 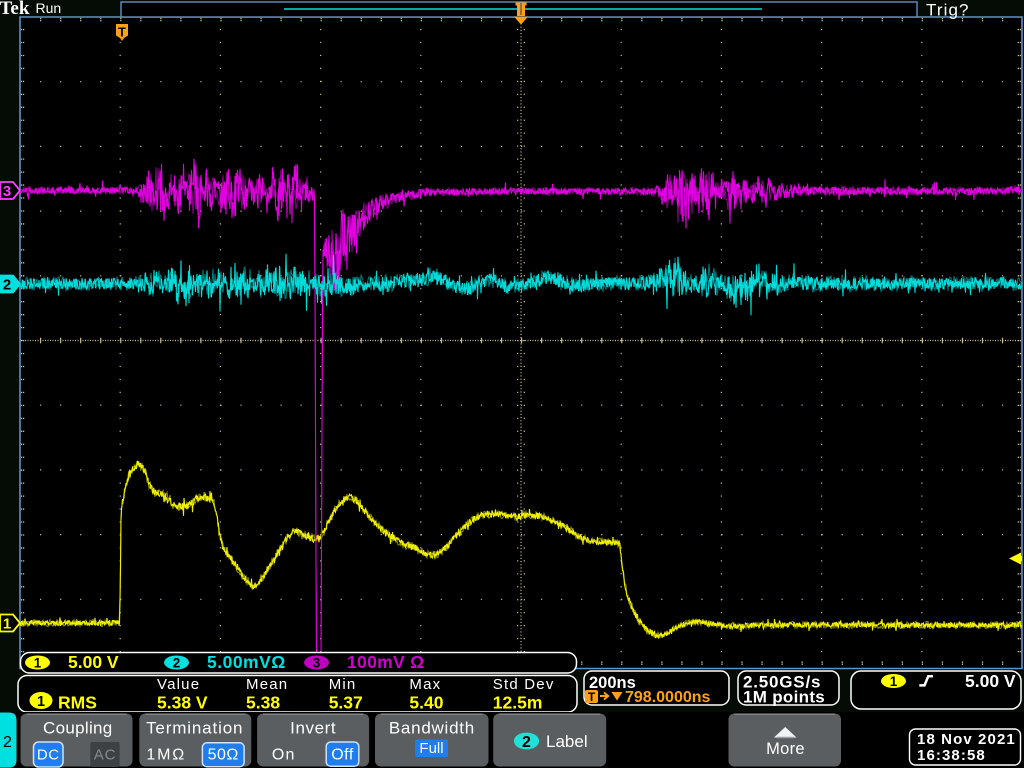 I want to click on svg-text: Value, so click(x=178, y=684).